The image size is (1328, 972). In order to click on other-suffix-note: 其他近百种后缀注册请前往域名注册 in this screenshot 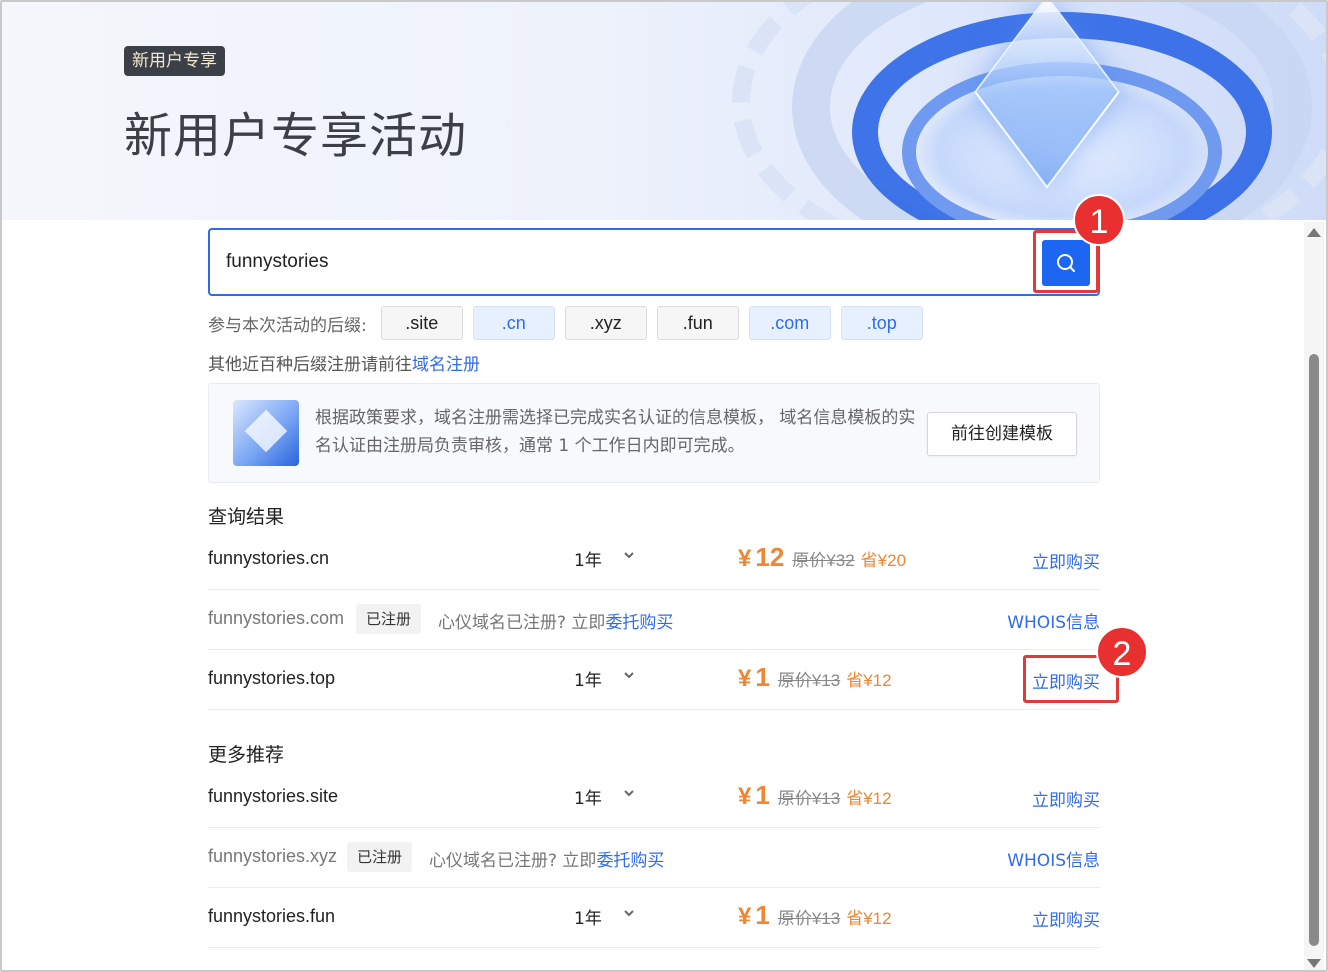, I will do `click(344, 362)`.